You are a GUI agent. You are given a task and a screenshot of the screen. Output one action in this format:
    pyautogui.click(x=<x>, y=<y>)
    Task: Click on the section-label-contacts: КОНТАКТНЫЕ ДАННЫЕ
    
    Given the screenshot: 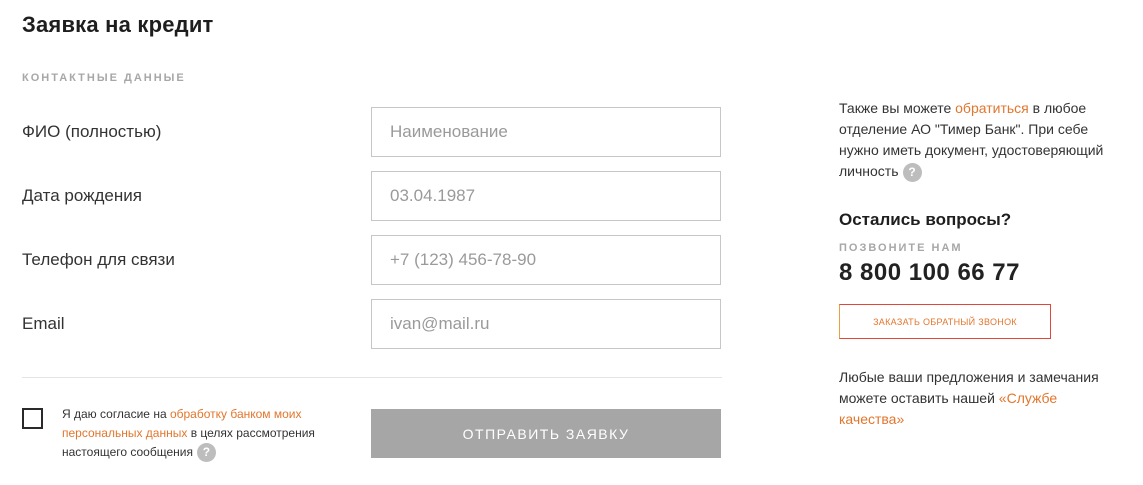 What is the action you would take?
    pyautogui.click(x=104, y=78)
    